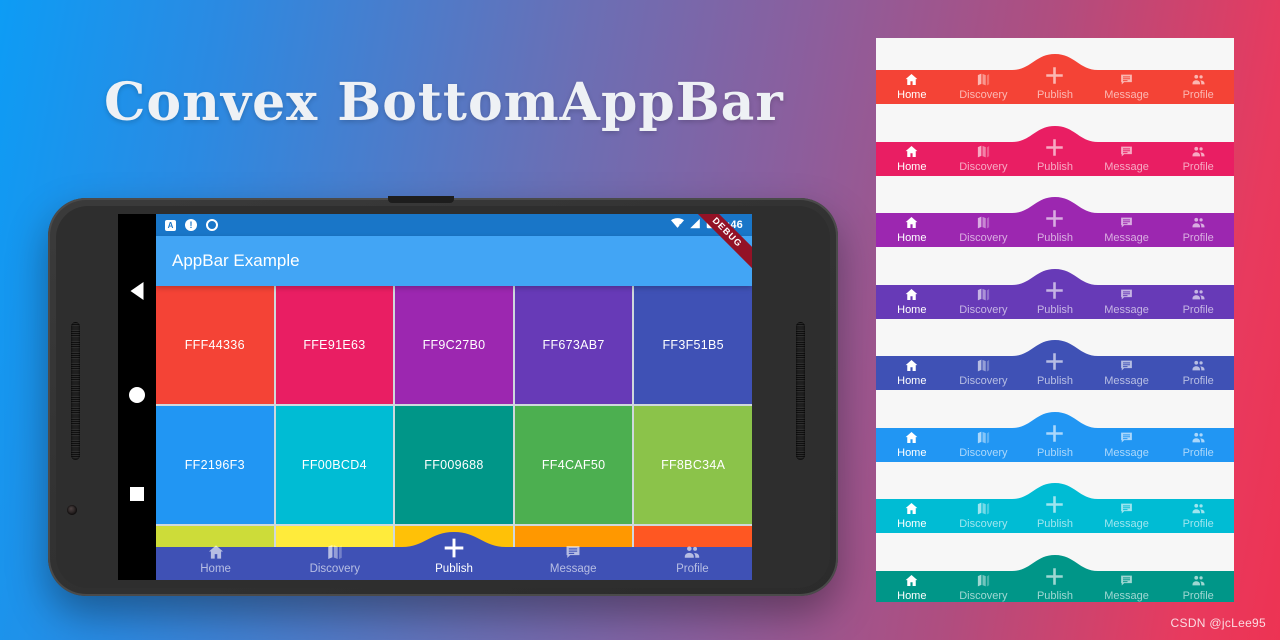  What do you see at coordinates (215, 465) in the screenshot?
I see `color-swatch: FF2196F3` at bounding box center [215, 465].